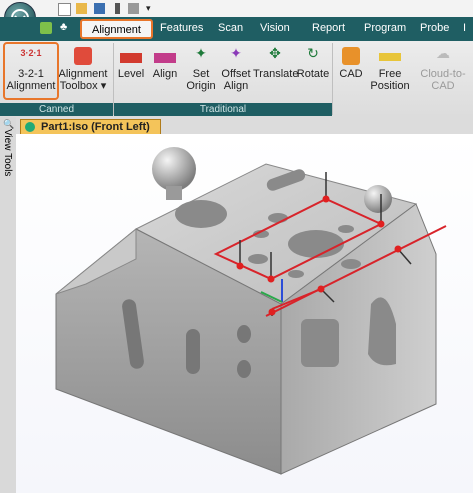 The height and width of the screenshot is (496, 473). I want to click on tab-view-iso: Part1:Iso (Front Left), so click(90, 127).